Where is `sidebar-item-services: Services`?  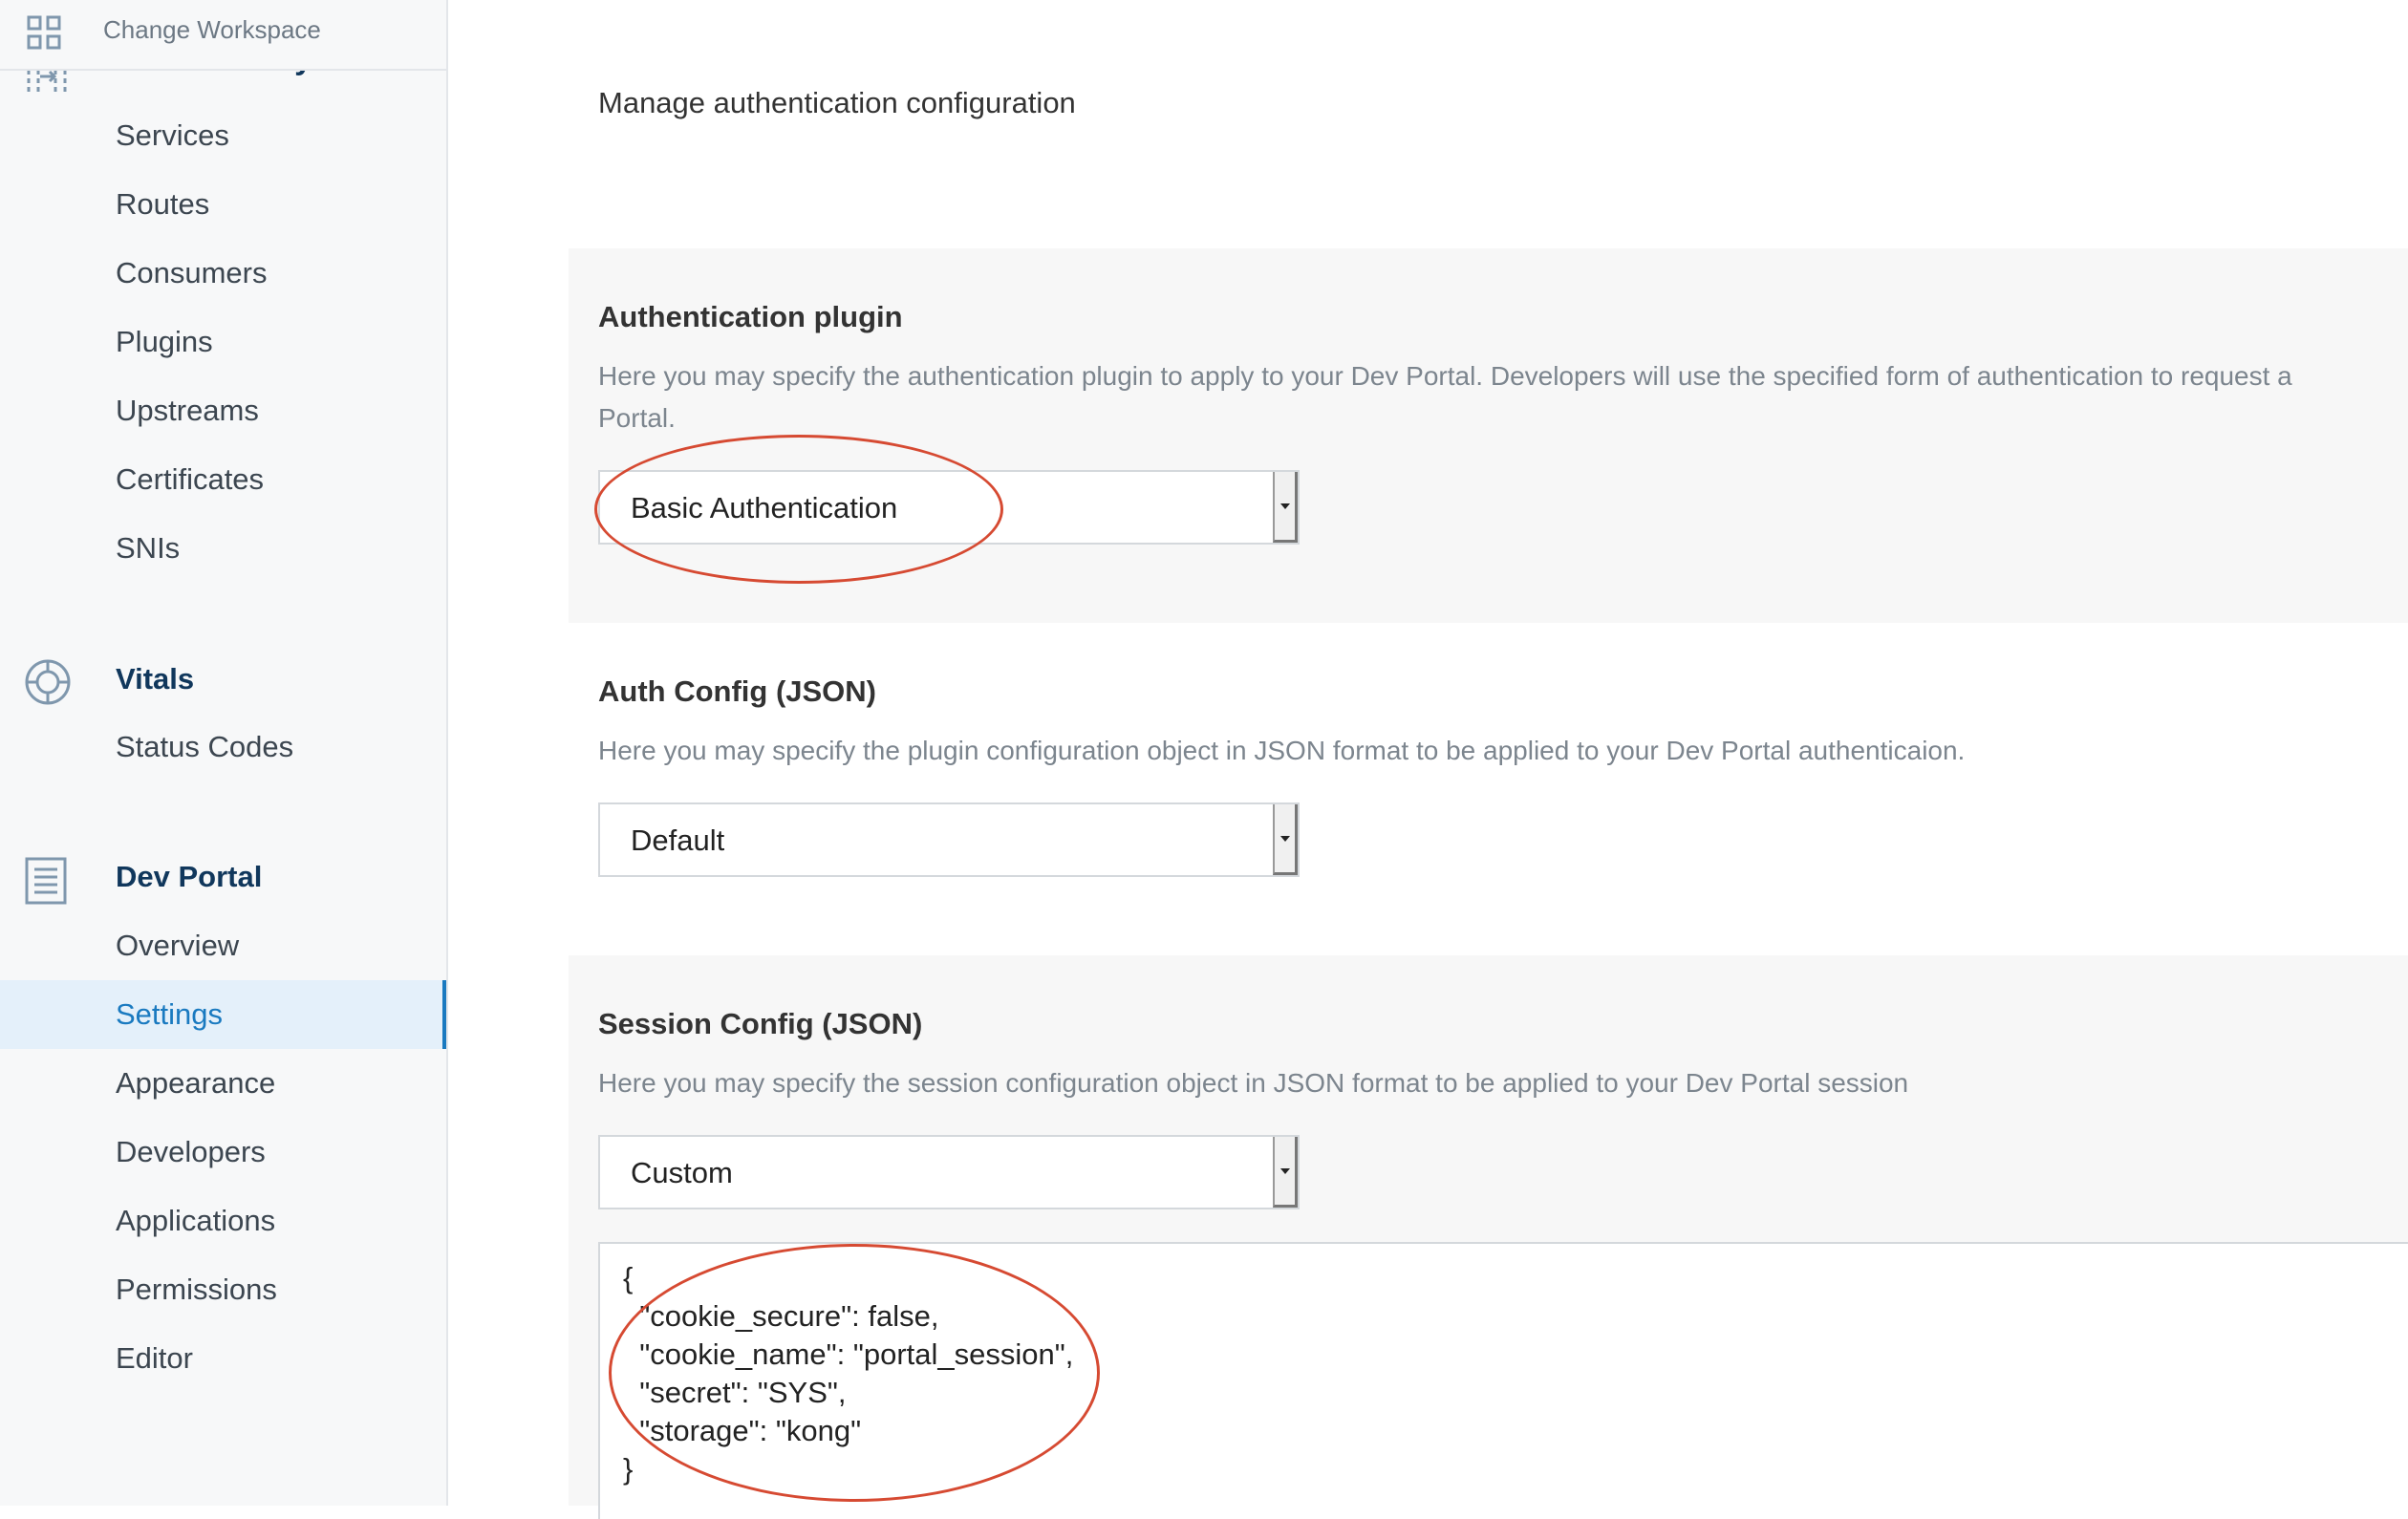
sidebar-item-services: Services is located at coordinates (223, 135).